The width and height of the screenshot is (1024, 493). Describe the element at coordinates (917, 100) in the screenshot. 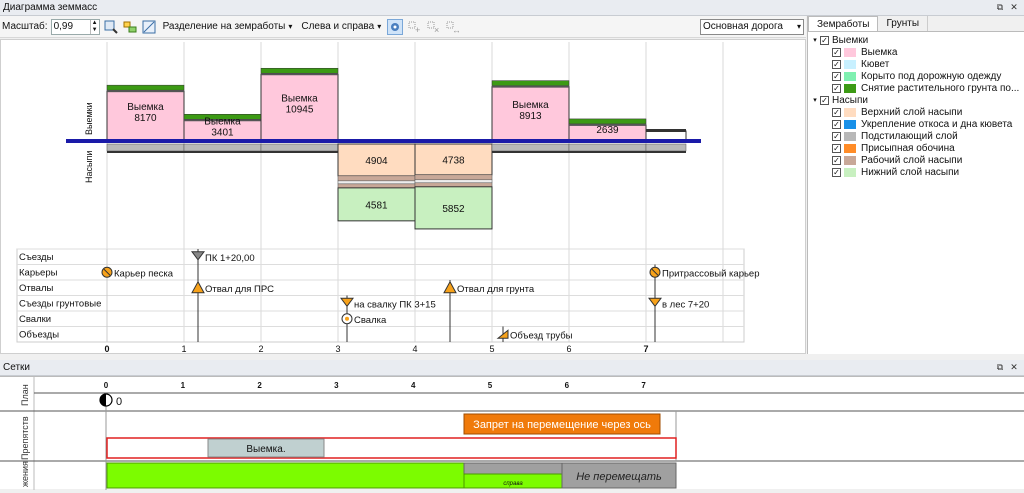

I see `legend-group: ▾ ✓ Насыпи` at that location.